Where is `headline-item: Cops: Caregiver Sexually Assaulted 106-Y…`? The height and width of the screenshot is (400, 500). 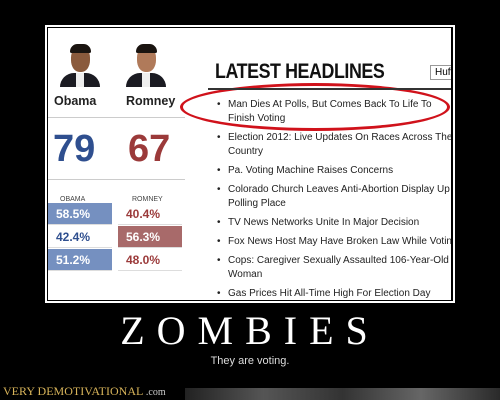 headline-item: Cops: Caregiver Sexually Assaulted 106-Y… is located at coordinates (332, 268).